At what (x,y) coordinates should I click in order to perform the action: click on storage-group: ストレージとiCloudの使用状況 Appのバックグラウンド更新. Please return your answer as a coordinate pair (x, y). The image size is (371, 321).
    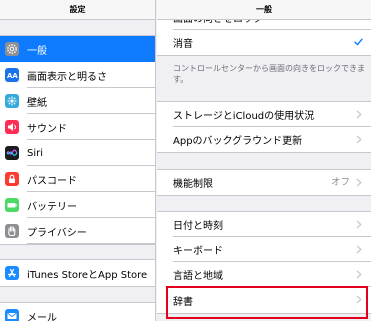
    Looking at the image, I should click on (264, 127).